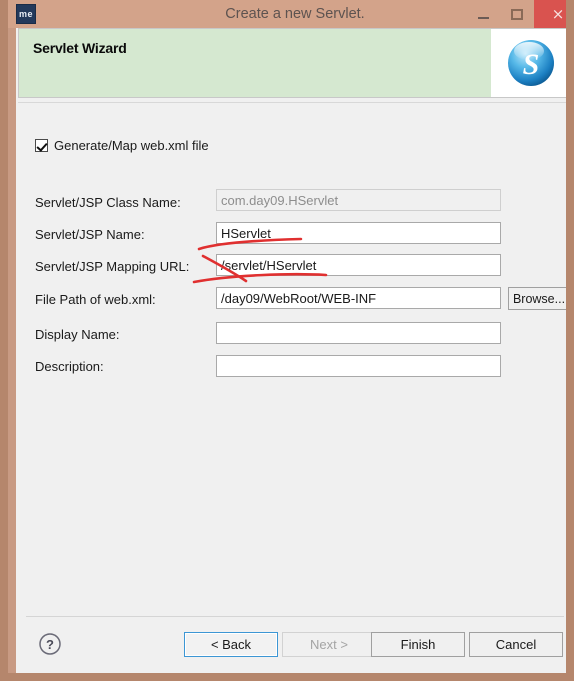 The width and height of the screenshot is (574, 681). What do you see at coordinates (483, 17) in the screenshot?
I see `minimize-icon` at bounding box center [483, 17].